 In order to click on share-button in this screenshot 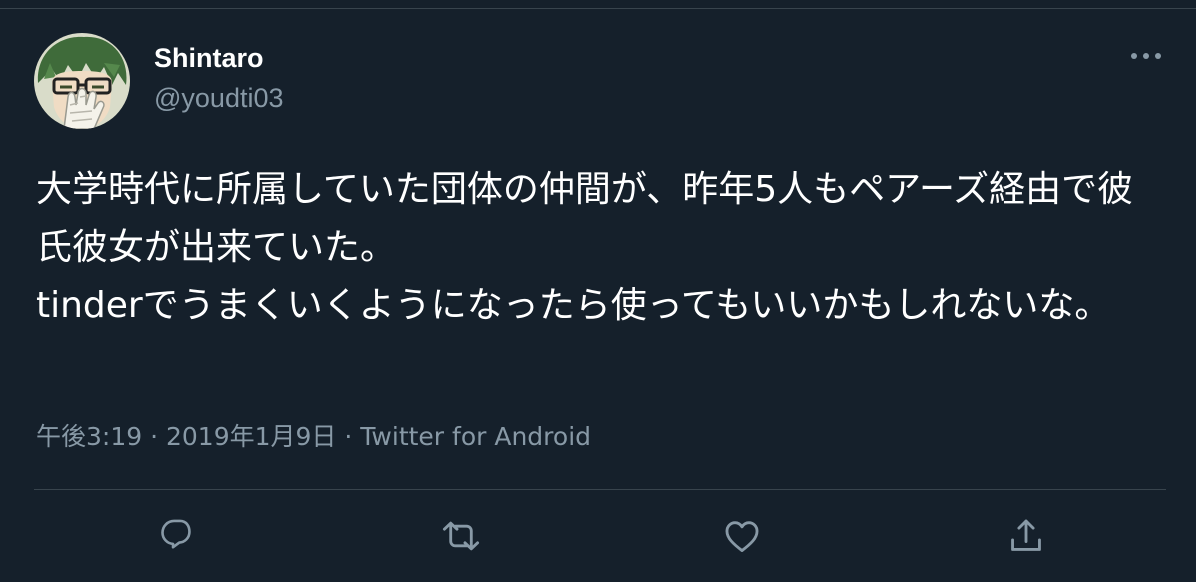, I will do `click(1026, 536)`.